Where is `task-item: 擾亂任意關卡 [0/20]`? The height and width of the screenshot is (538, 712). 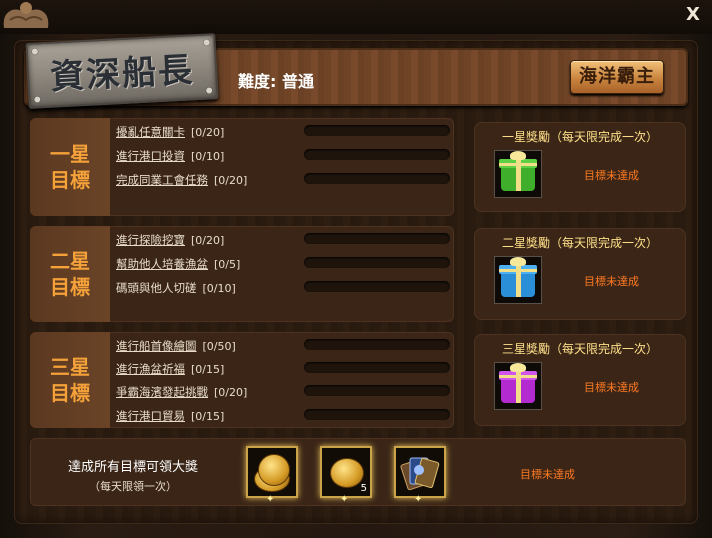
task-item: 擾亂任意關卡 [0/20] is located at coordinates (283, 131).